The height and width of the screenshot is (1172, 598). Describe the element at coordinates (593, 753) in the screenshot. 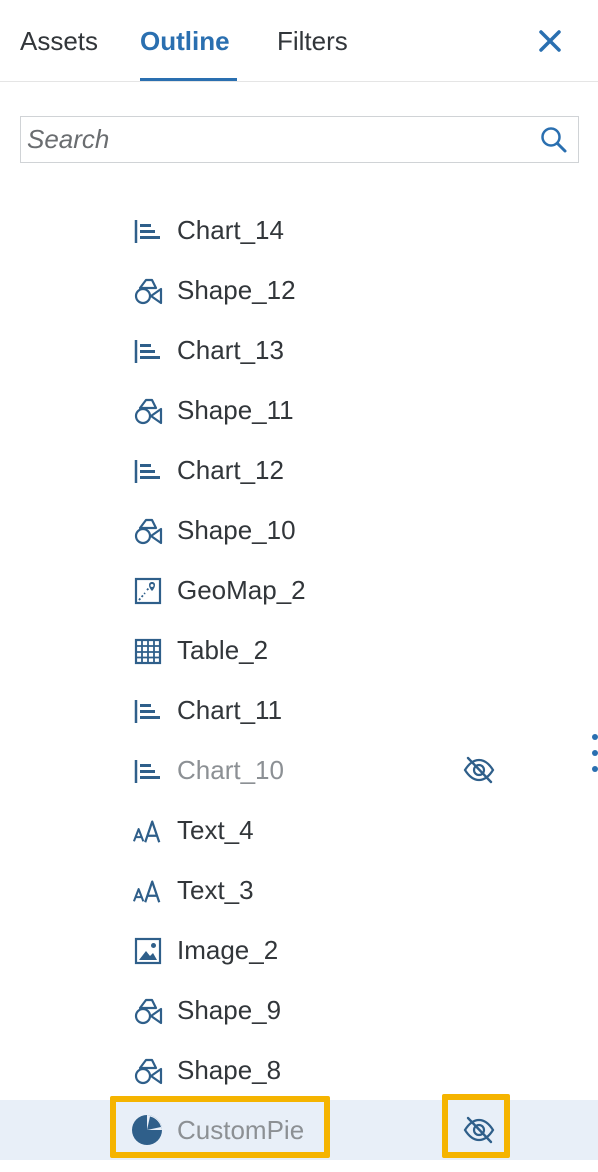

I see `more-options-icon` at that location.